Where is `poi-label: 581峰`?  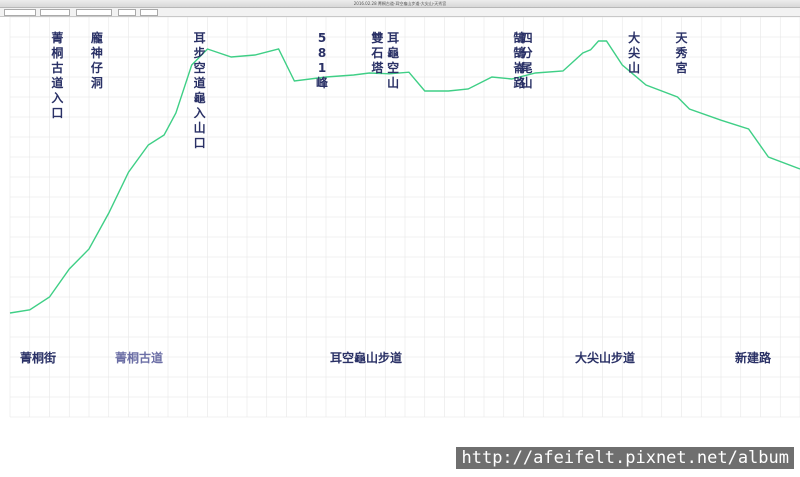 poi-label: 581峰 is located at coordinates (322, 60).